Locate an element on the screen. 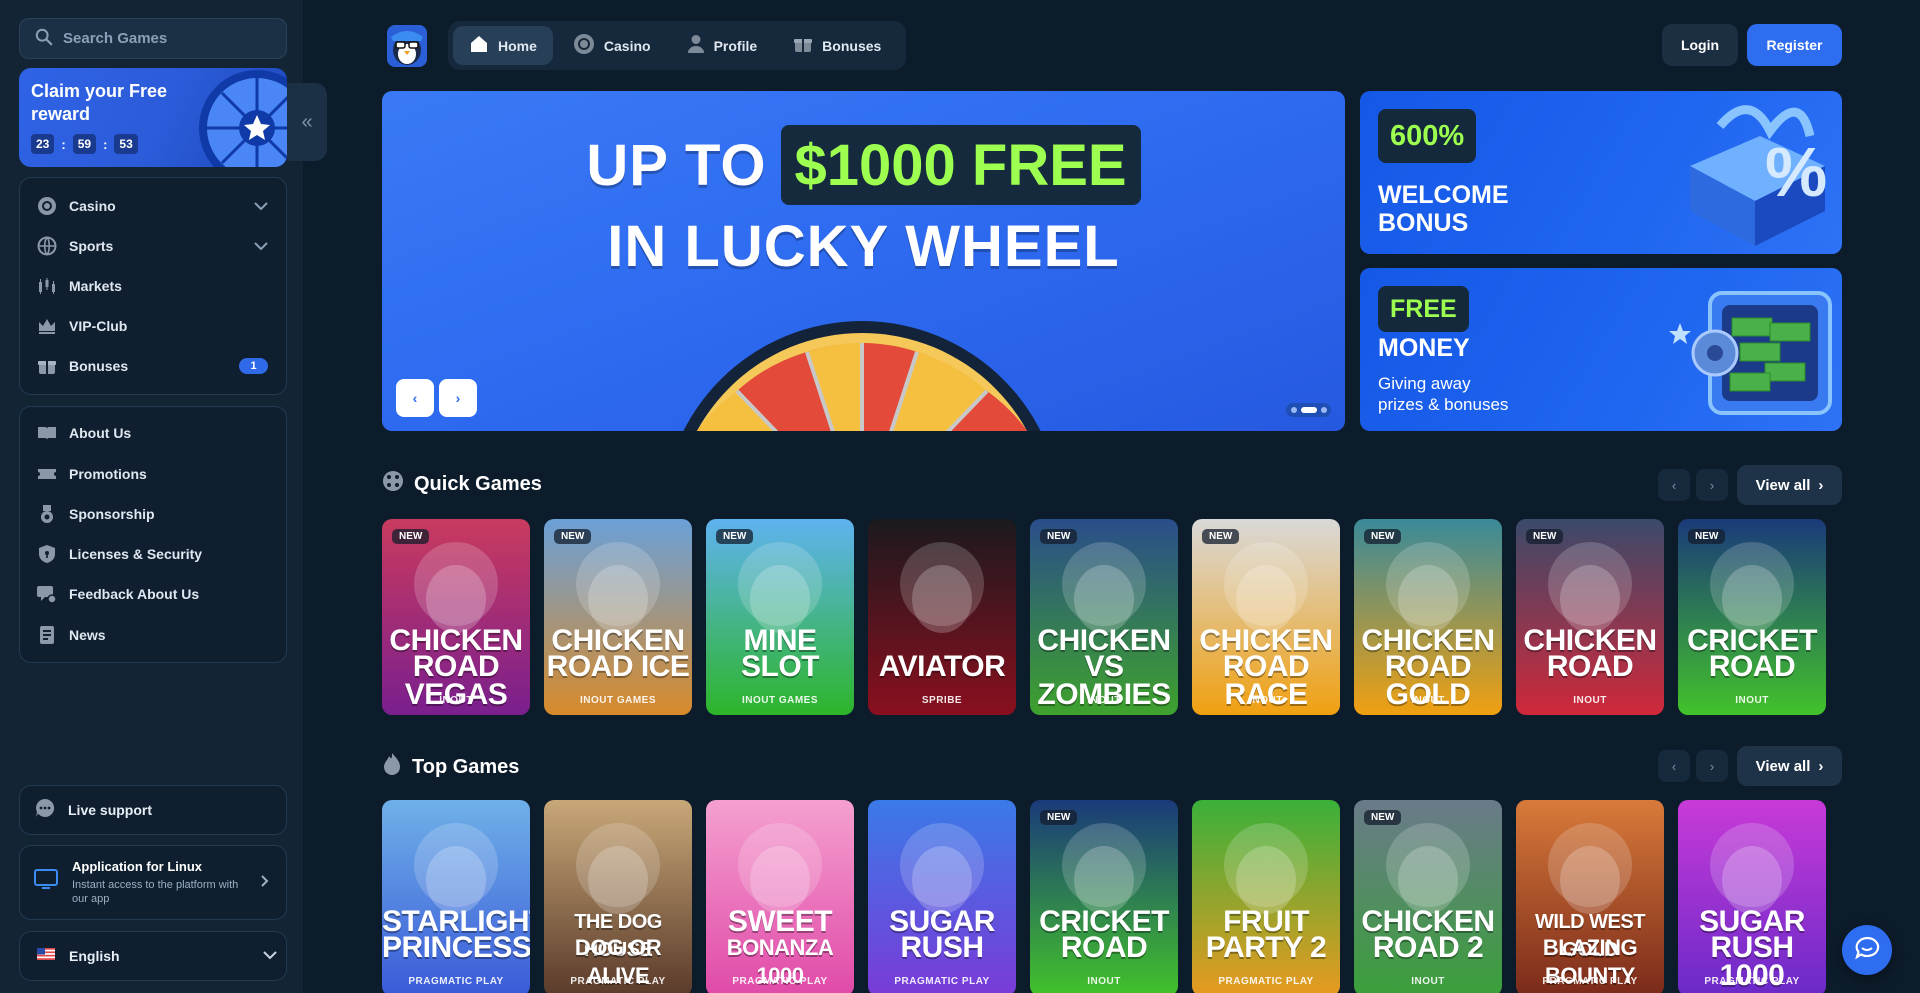 This screenshot has width=1920, height=993. welcome-bonus-promo: 600% WELCOME BONUS % is located at coordinates (1601, 172).